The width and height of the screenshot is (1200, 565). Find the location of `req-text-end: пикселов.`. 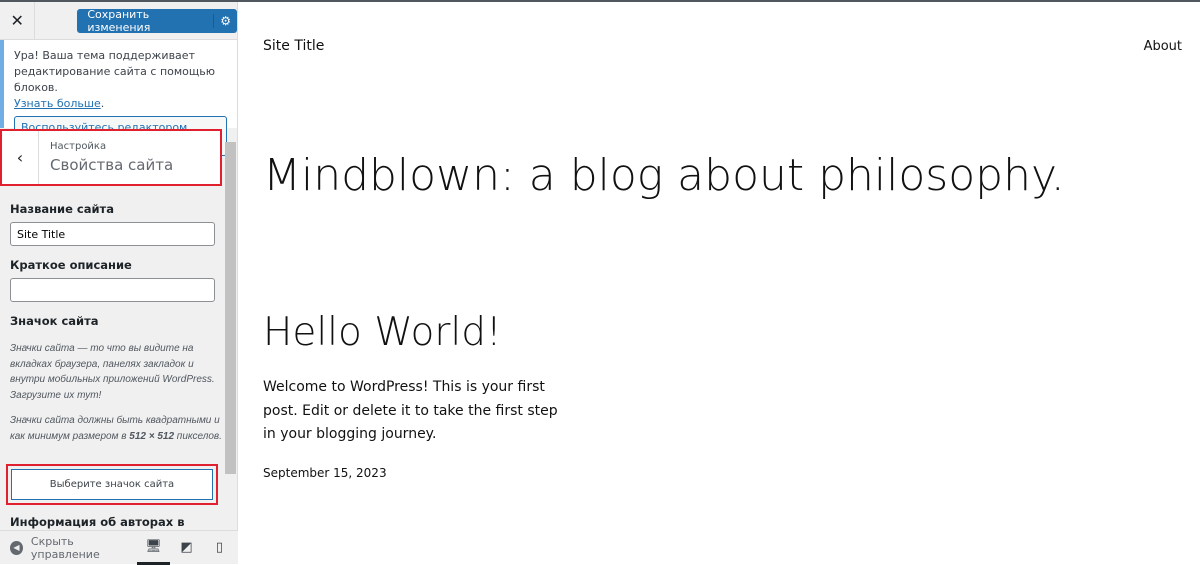

req-text-end: пикселов. is located at coordinates (198, 436).